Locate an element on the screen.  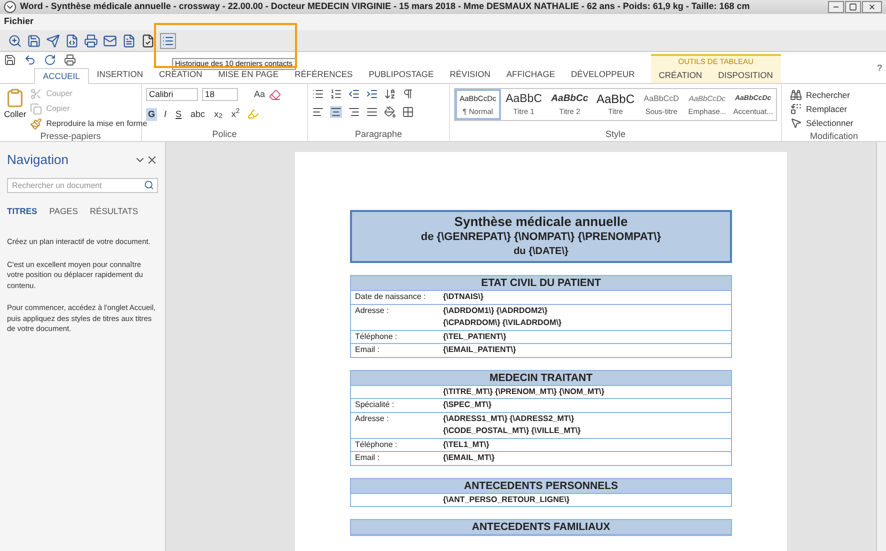
font-family-field: Calibri is located at coordinates (172, 95).